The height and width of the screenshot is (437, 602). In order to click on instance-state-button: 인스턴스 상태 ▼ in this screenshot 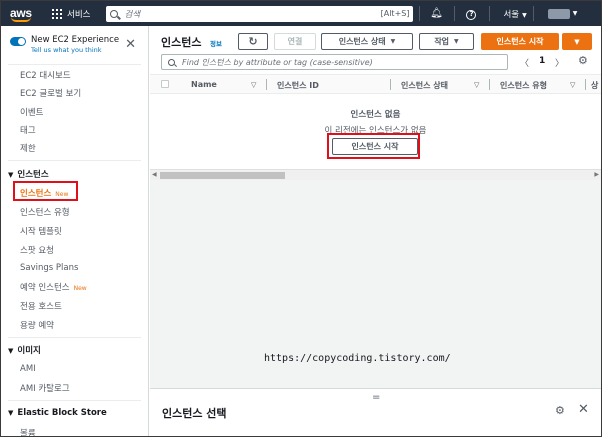, I will do `click(367, 41)`.